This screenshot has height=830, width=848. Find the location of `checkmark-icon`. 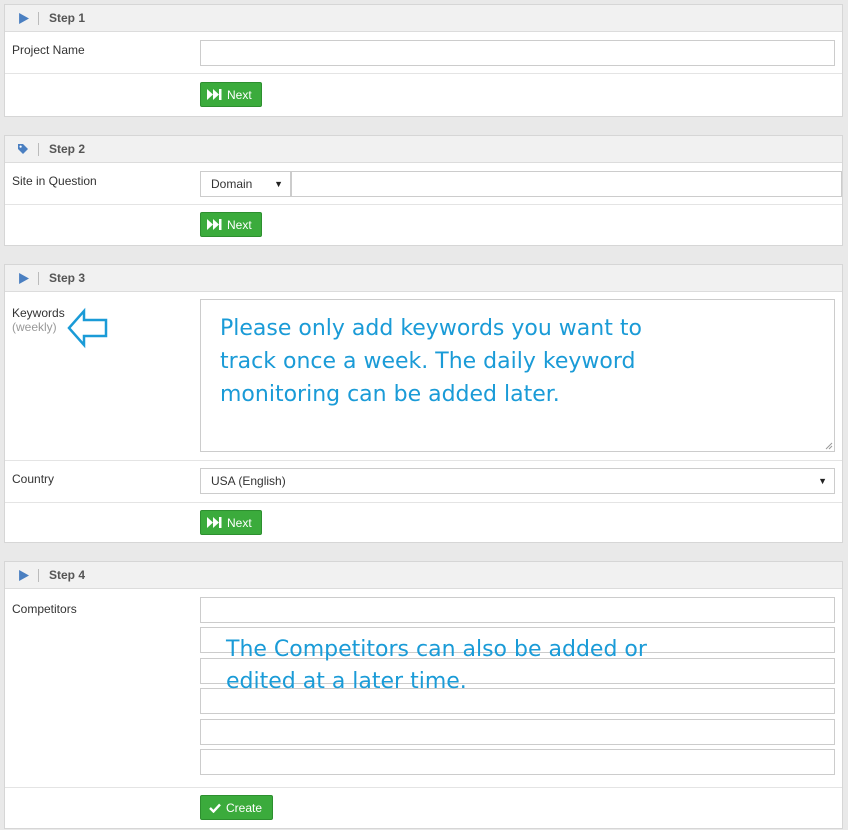

checkmark-icon is located at coordinates (215, 808).